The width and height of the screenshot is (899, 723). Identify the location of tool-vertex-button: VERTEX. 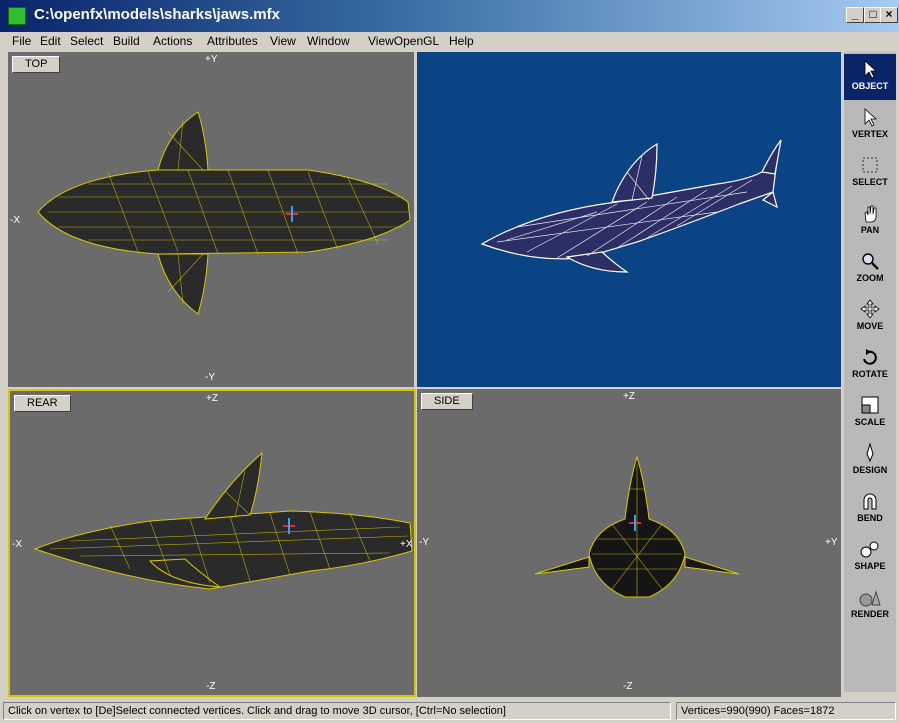
(870, 125).